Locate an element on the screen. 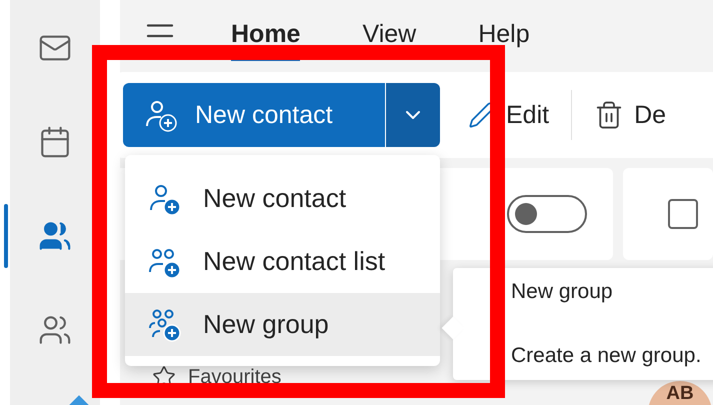 Image resolution: width=713 pixels, height=405 pixels. toolbar-button: Edit is located at coordinates (509, 115).